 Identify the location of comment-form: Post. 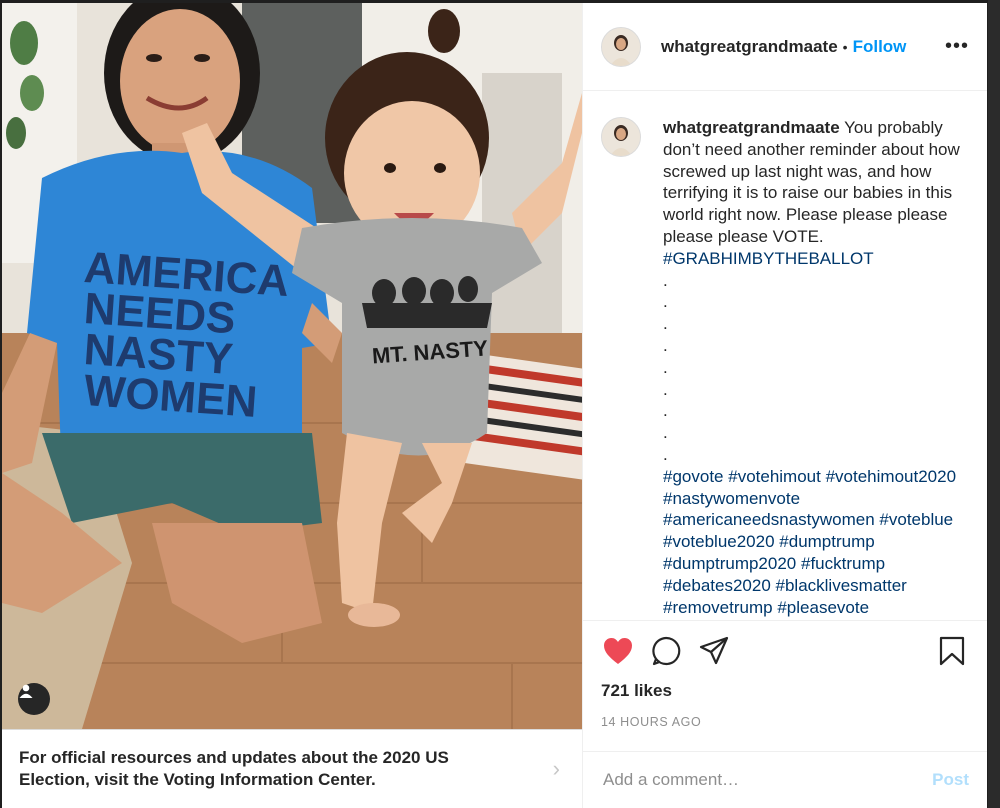
(785, 780).